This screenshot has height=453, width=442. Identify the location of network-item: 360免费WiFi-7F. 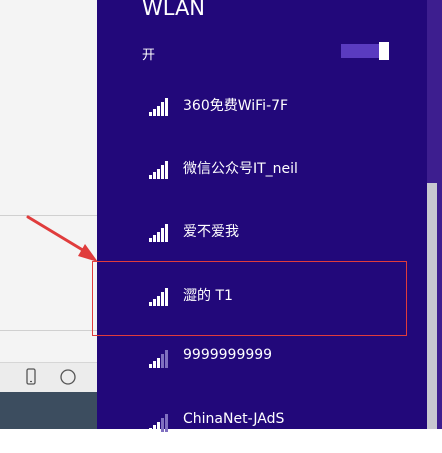
(262, 105).